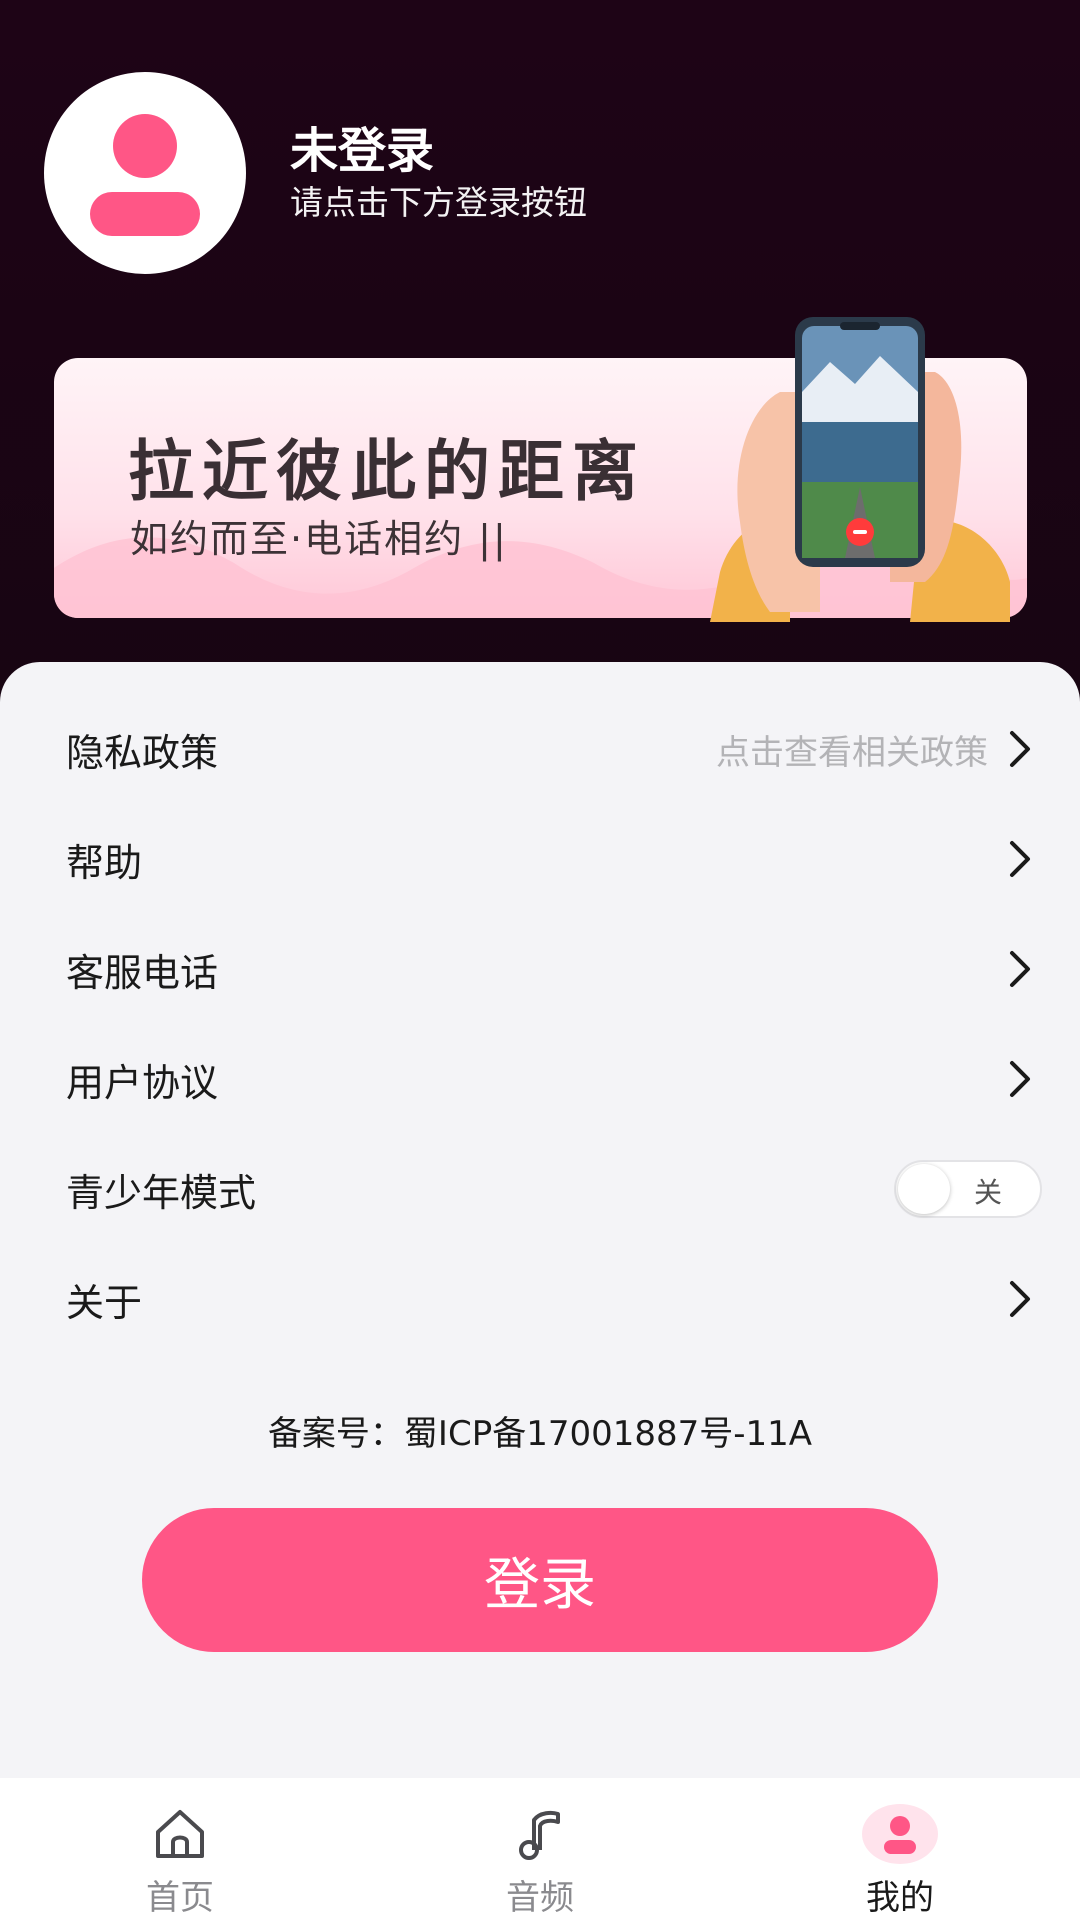 The image size is (1080, 1920). I want to click on tab-audio: 音频, so click(540, 1849).